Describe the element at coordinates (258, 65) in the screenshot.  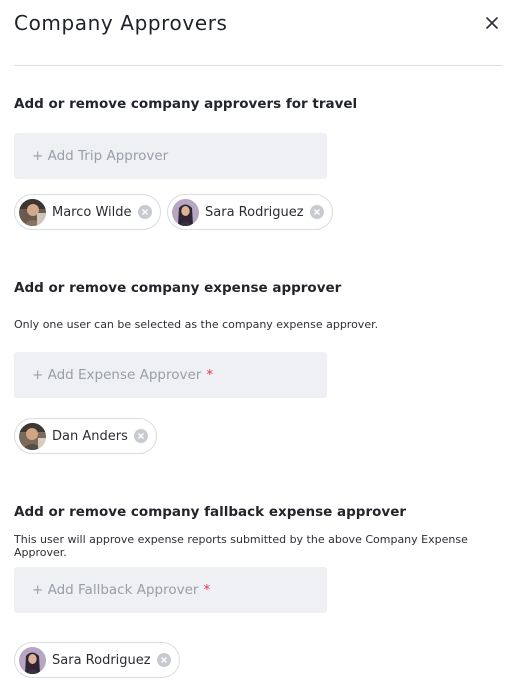
I see `header-divider` at that location.